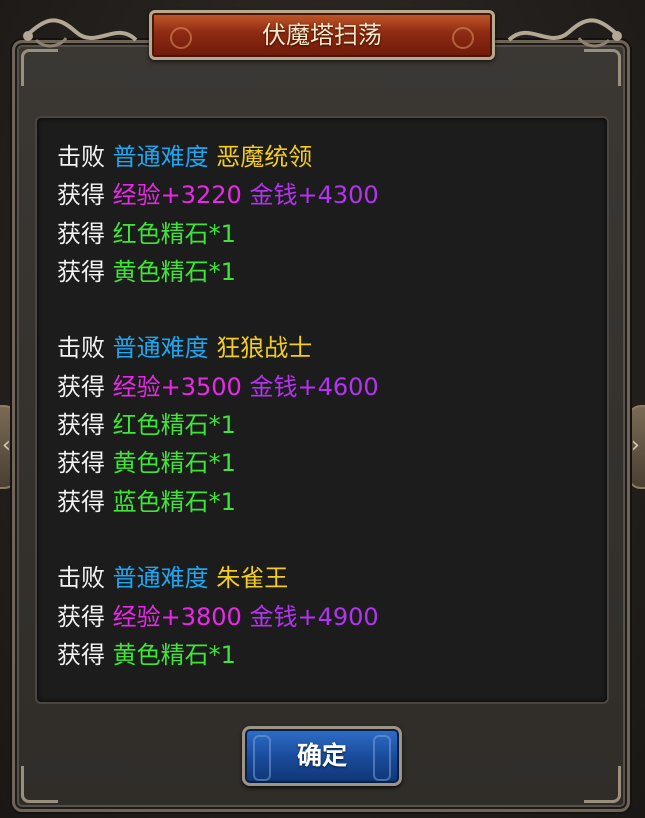 The width and height of the screenshot is (645, 818). I want to click on defeat-line: 击败 普通难度 朱雀王, so click(218, 578).